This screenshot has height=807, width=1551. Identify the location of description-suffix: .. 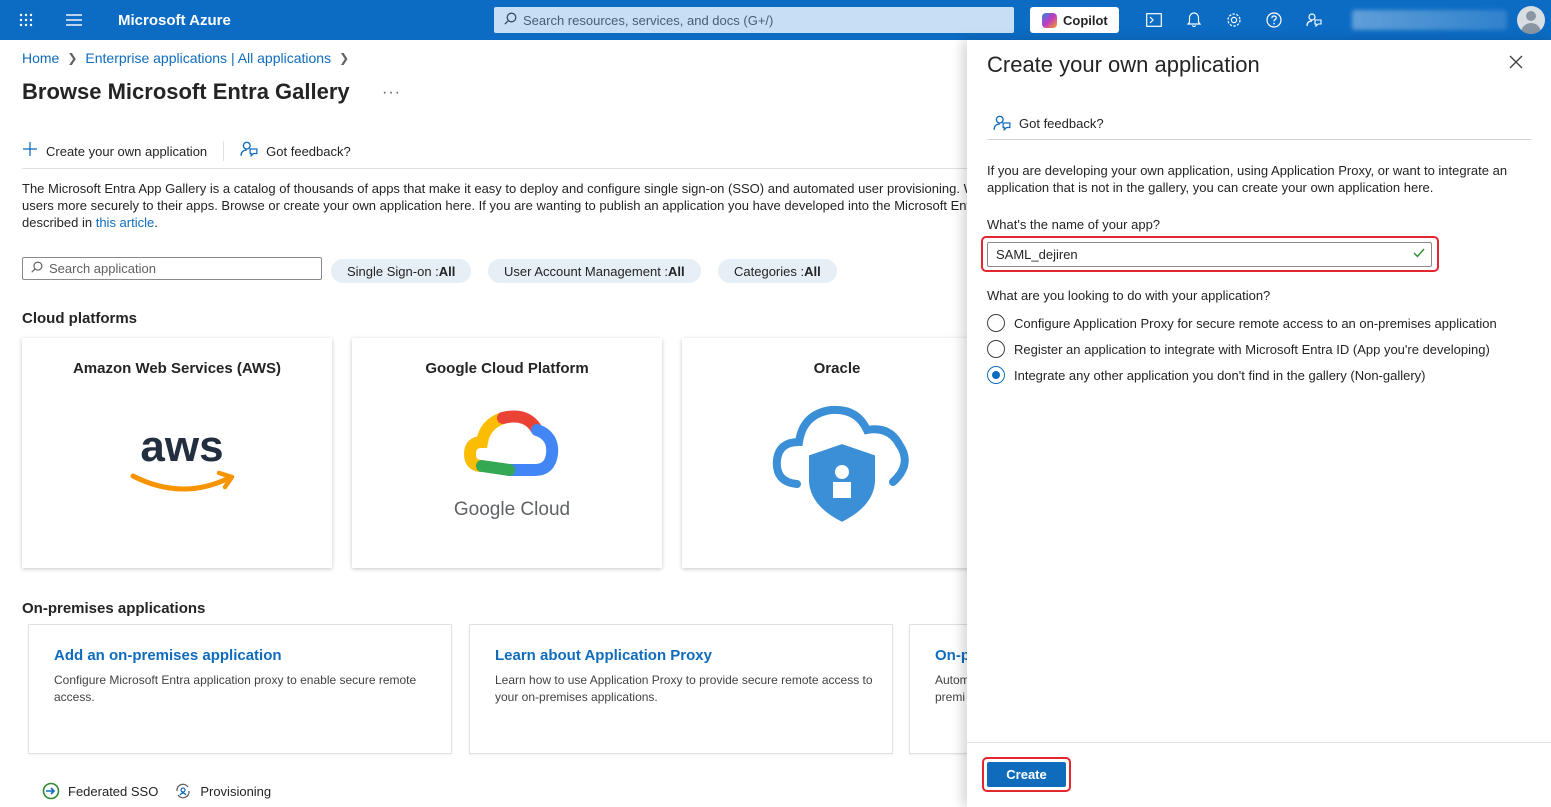
(156, 222).